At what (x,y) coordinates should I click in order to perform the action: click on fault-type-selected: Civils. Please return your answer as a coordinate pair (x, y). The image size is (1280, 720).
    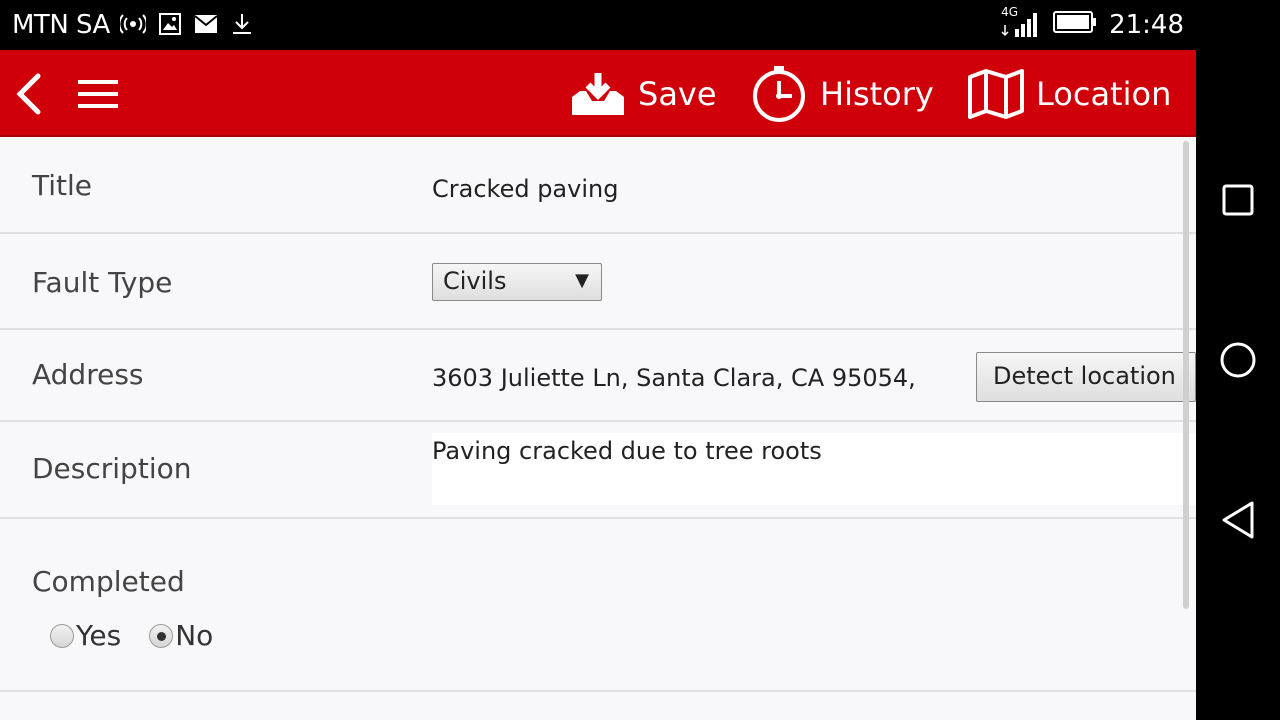
    Looking at the image, I should click on (475, 281).